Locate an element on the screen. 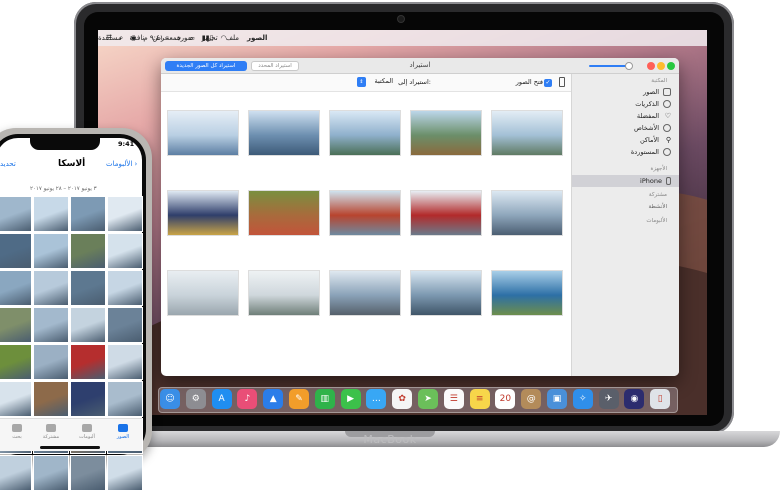 The height and width of the screenshot is (491, 780). import-all-button: استيراد كل الصور الجديدة is located at coordinates (206, 66).